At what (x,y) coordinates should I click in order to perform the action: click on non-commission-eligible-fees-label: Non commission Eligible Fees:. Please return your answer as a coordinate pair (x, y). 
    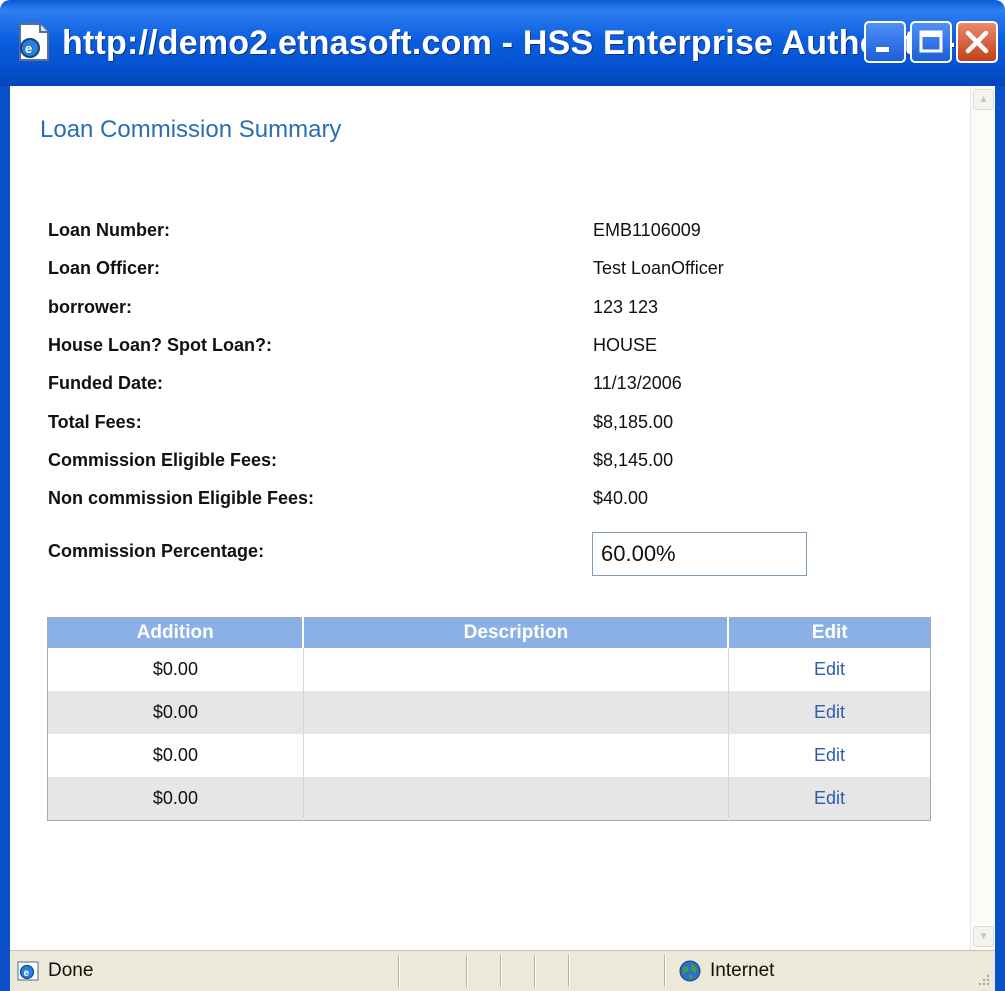
    Looking at the image, I should click on (181, 498).